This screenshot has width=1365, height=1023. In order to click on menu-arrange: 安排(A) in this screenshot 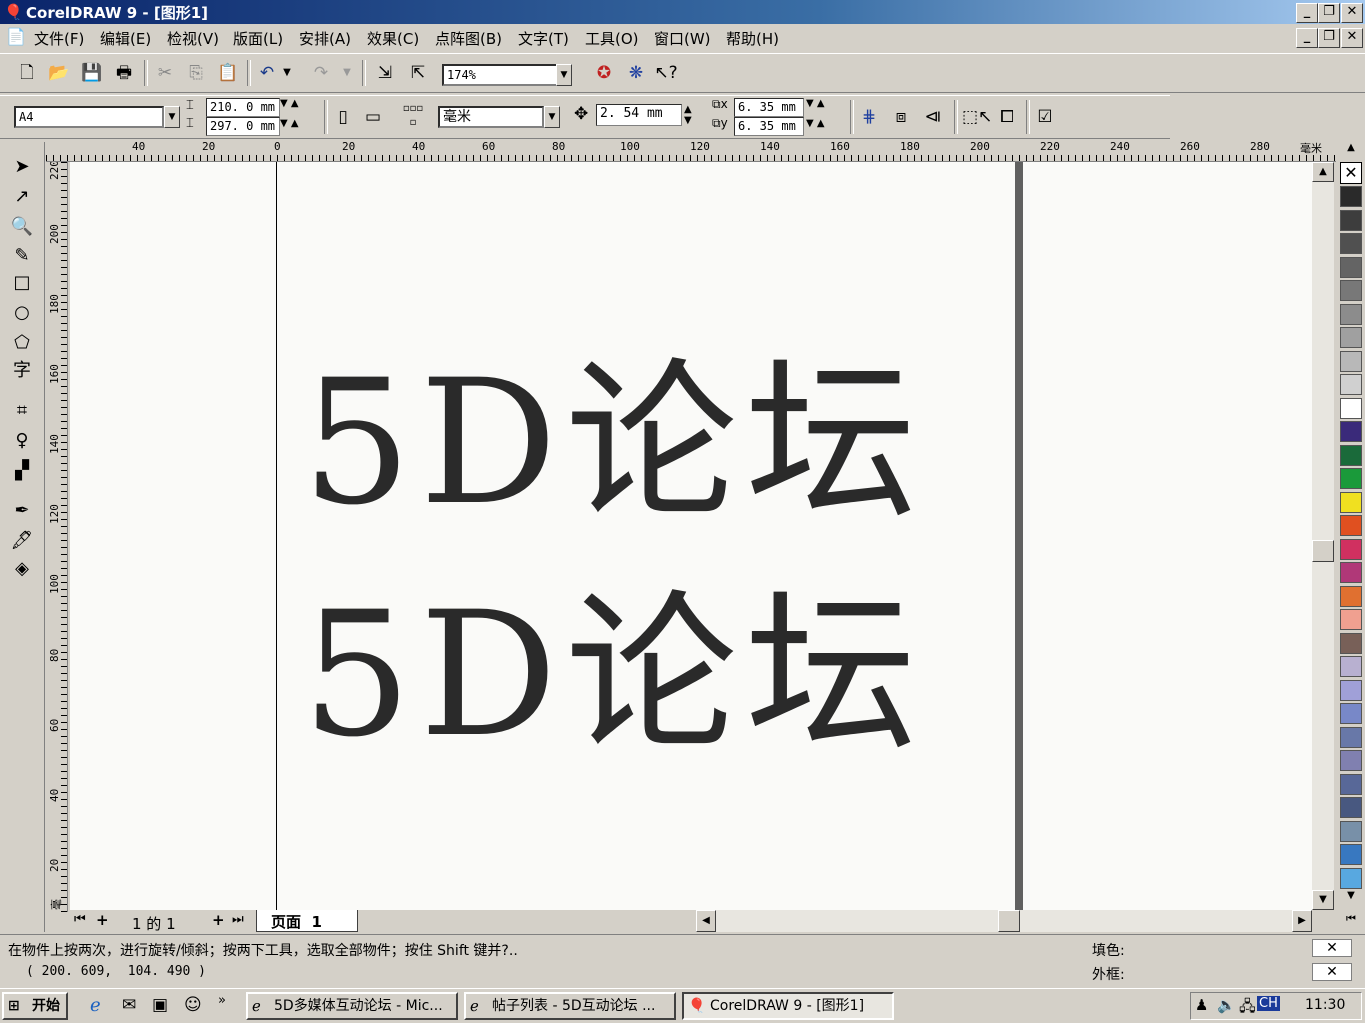, I will do `click(325, 38)`.